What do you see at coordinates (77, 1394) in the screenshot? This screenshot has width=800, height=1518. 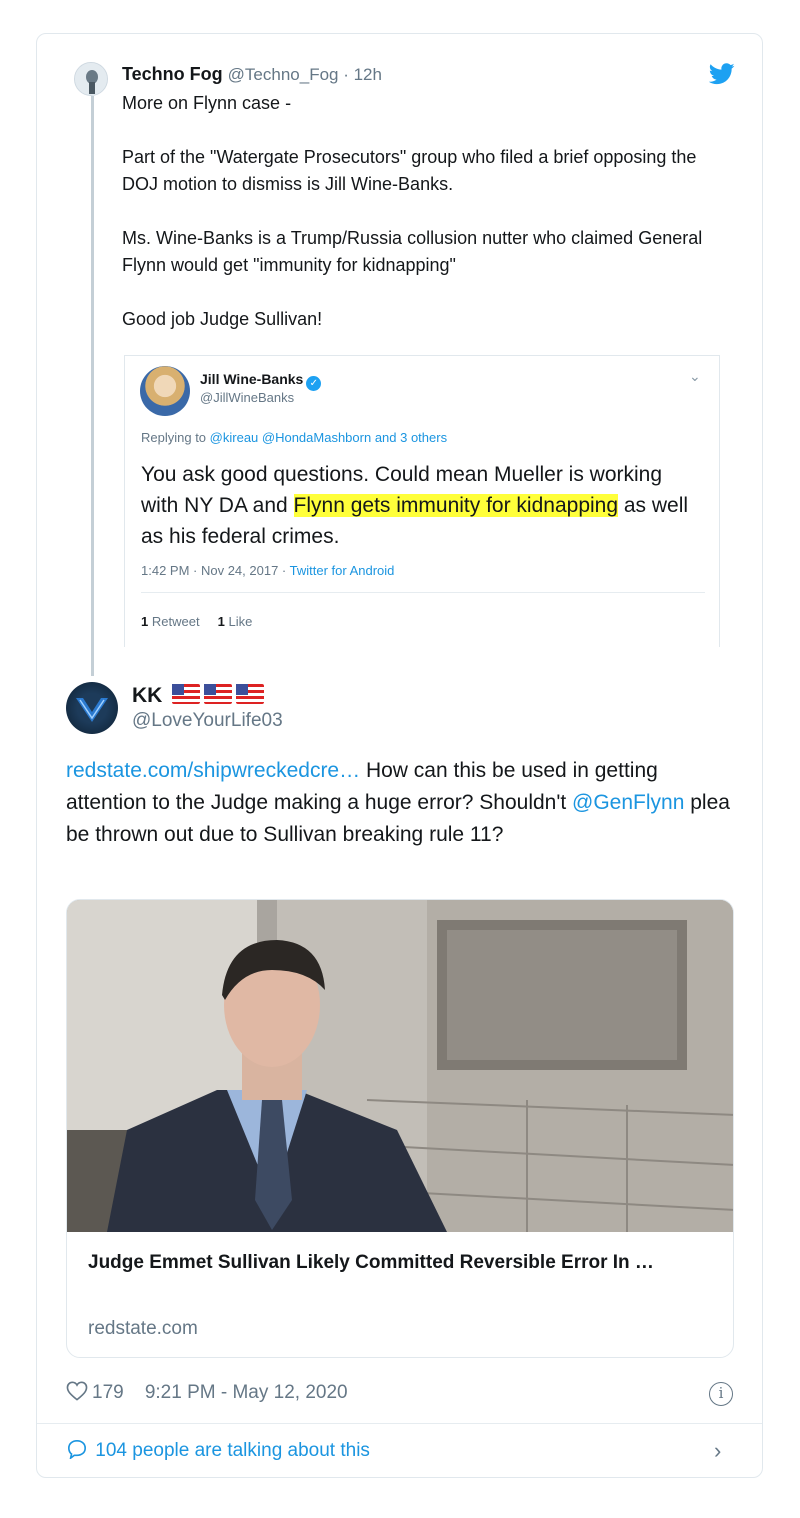 I see `heart-icon` at bounding box center [77, 1394].